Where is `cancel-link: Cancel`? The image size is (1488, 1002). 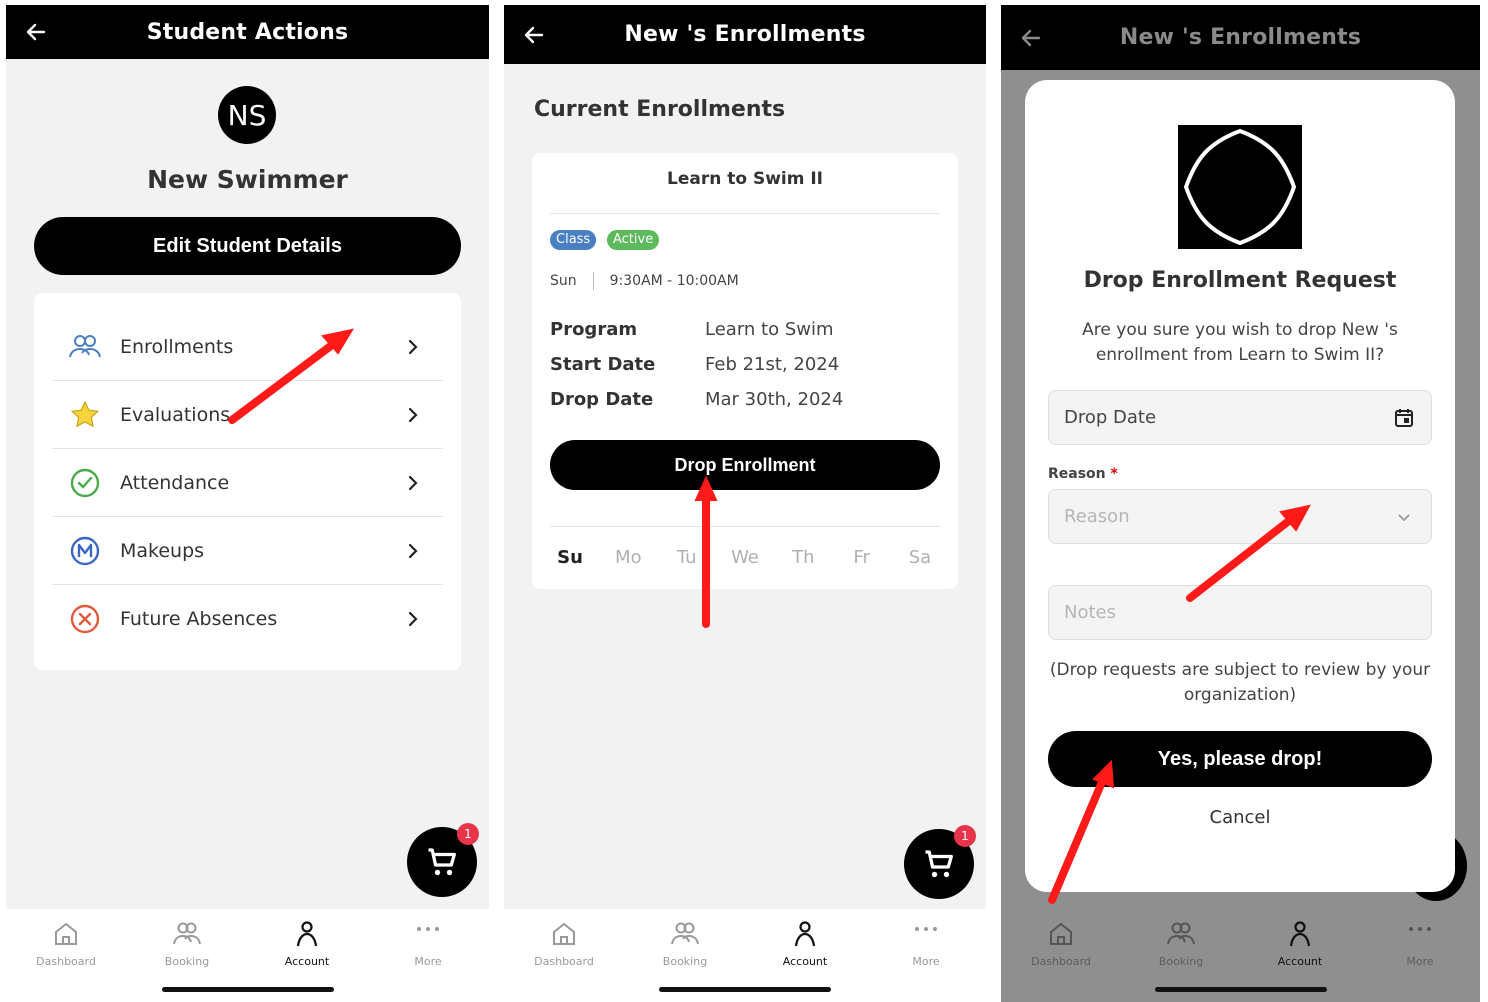 cancel-link: Cancel is located at coordinates (1240, 817).